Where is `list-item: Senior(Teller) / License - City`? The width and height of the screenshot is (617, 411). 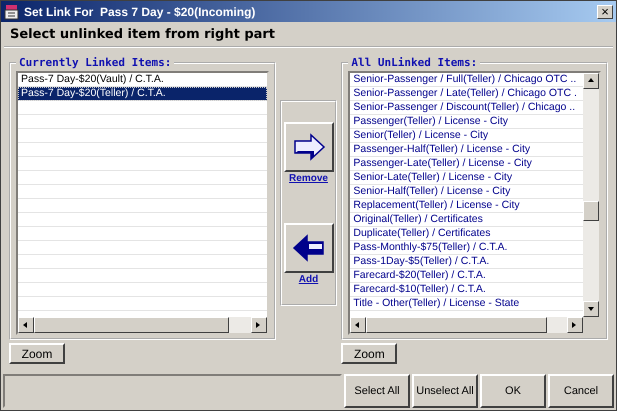 list-item: Senior(Teller) / License - City is located at coordinates (466, 136).